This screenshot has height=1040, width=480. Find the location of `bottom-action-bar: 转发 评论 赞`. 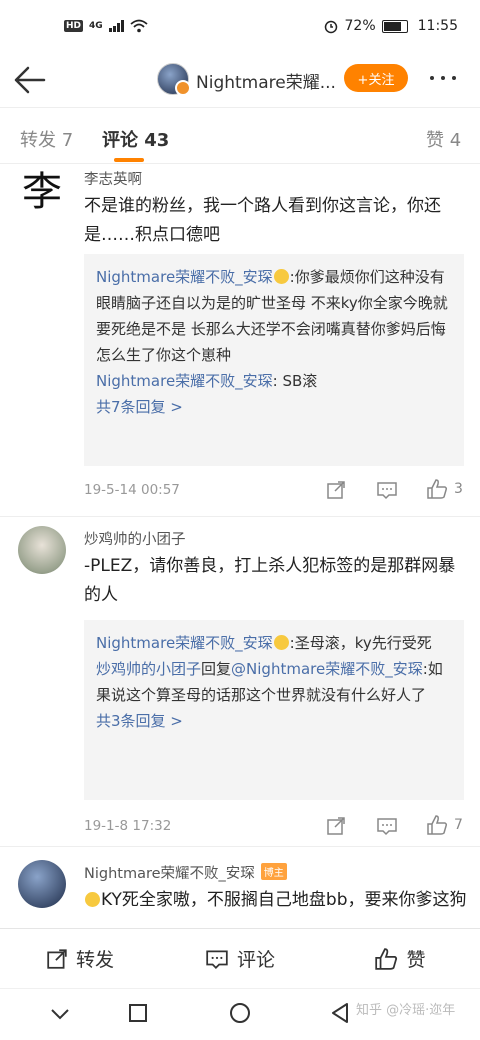

bottom-action-bar: 转发 评论 赞 is located at coordinates (240, 958).